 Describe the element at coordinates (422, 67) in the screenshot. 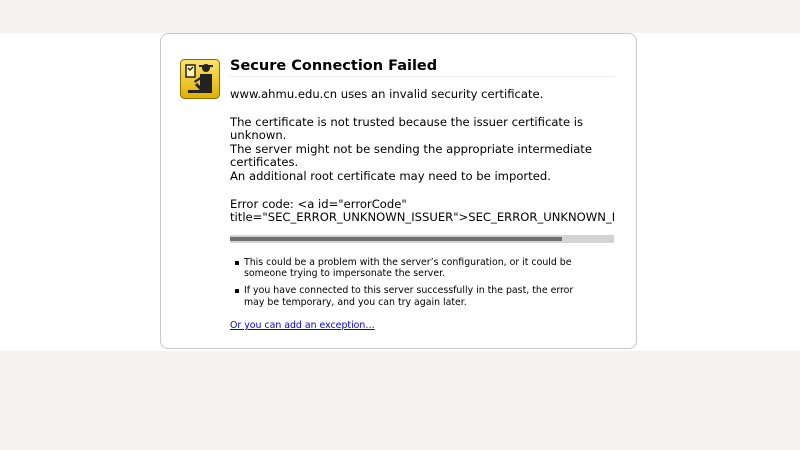

I see `error-title: Secure Connection Failed` at that location.